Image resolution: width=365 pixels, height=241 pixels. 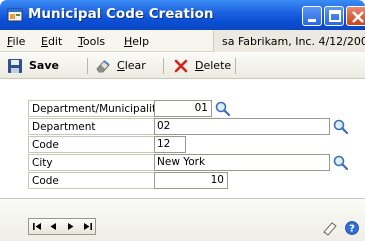 What do you see at coordinates (312, 20) in the screenshot?
I see `minimize-icon` at bounding box center [312, 20].